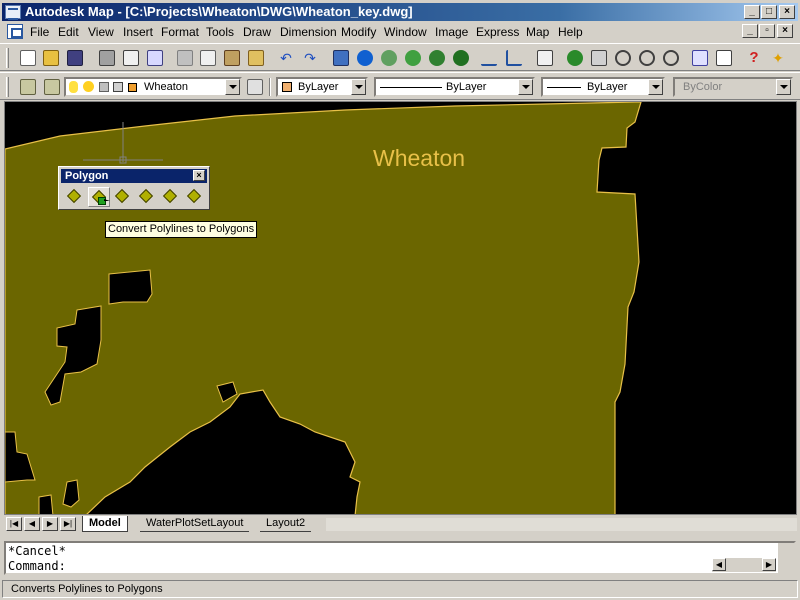 The width and height of the screenshot is (800, 600). Describe the element at coordinates (671, 58) in the screenshot. I see `zoom-previous-icon` at that location.